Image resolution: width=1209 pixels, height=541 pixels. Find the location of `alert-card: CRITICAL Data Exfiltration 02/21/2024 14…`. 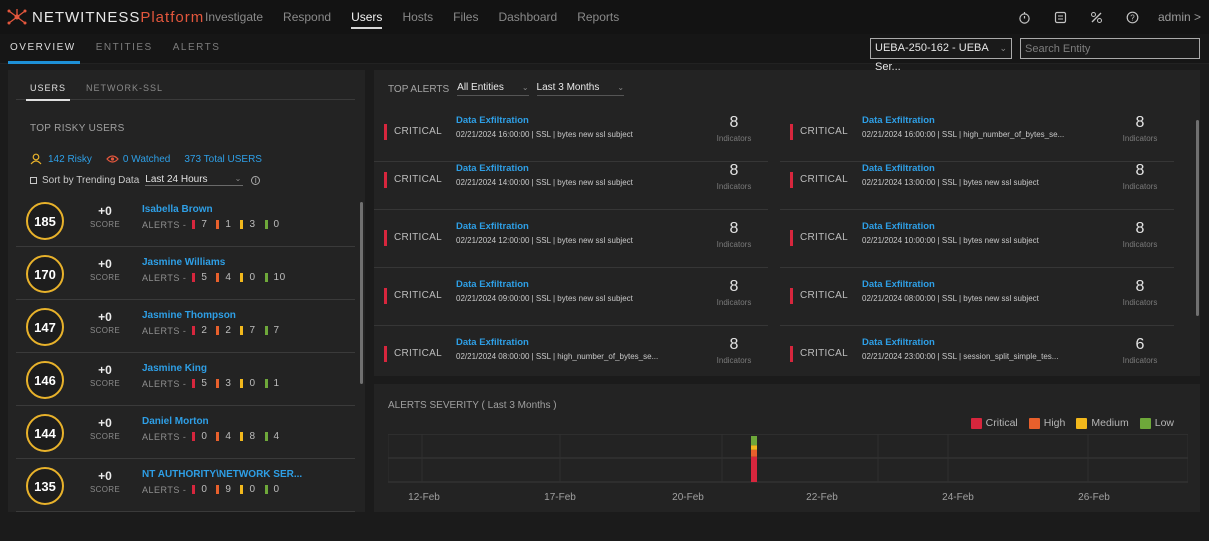

alert-card: CRITICAL Data Exfiltration 02/21/2024 14… is located at coordinates (571, 181).